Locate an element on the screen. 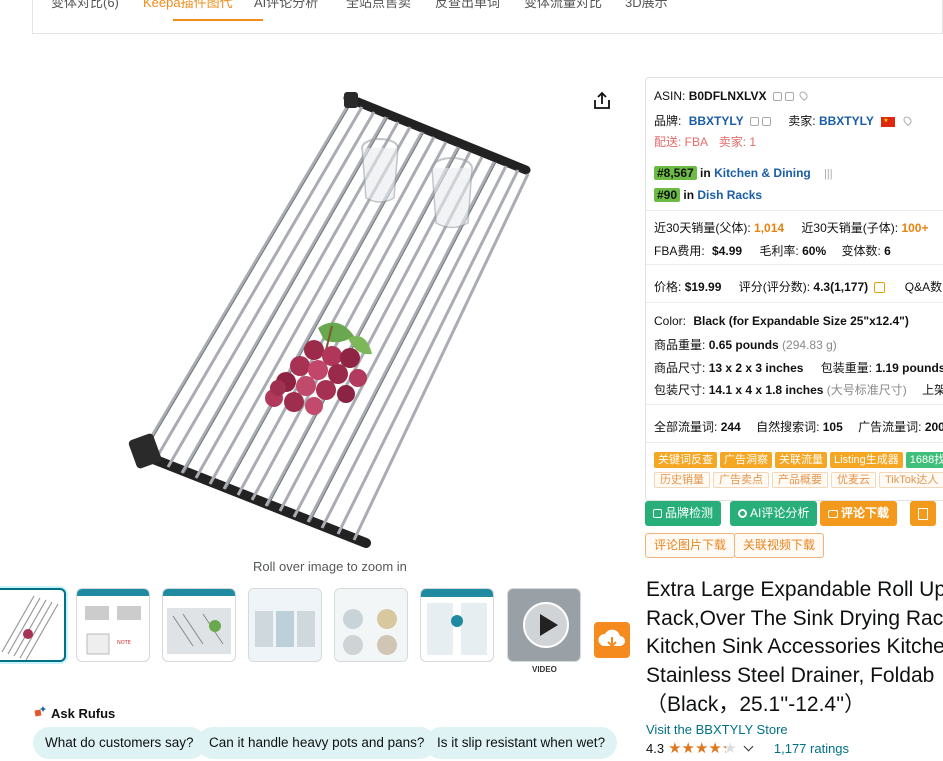 This screenshot has width=943, height=761. tab-3d-view: 3D展示 is located at coordinates (646, 5).